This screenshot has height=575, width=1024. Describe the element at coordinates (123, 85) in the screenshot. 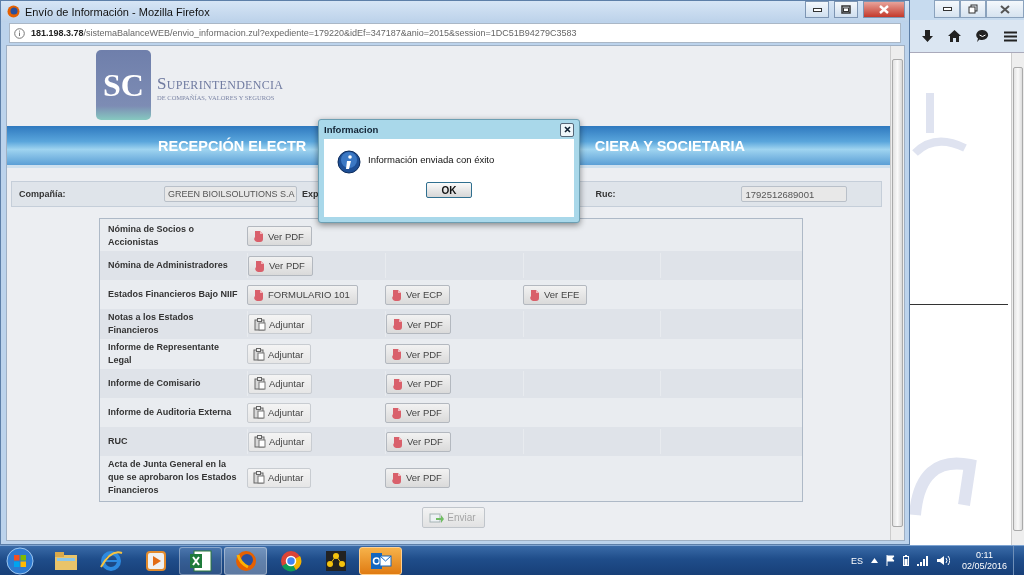

I see `logo: SC` at that location.